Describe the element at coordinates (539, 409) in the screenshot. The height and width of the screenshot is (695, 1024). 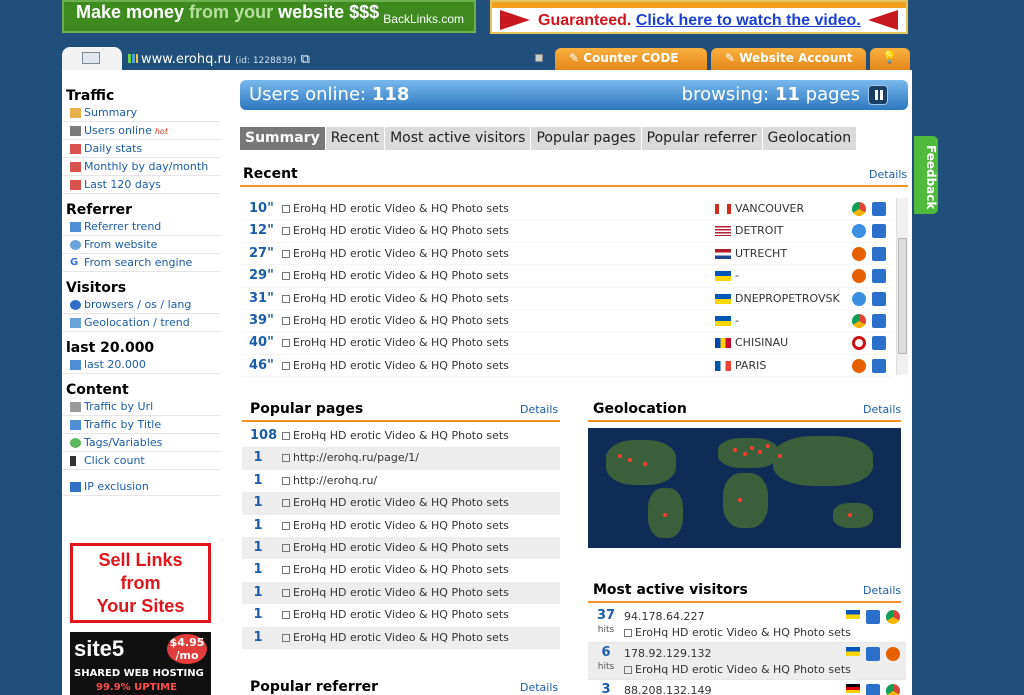
I see `popular-pages-details-link: Details` at that location.